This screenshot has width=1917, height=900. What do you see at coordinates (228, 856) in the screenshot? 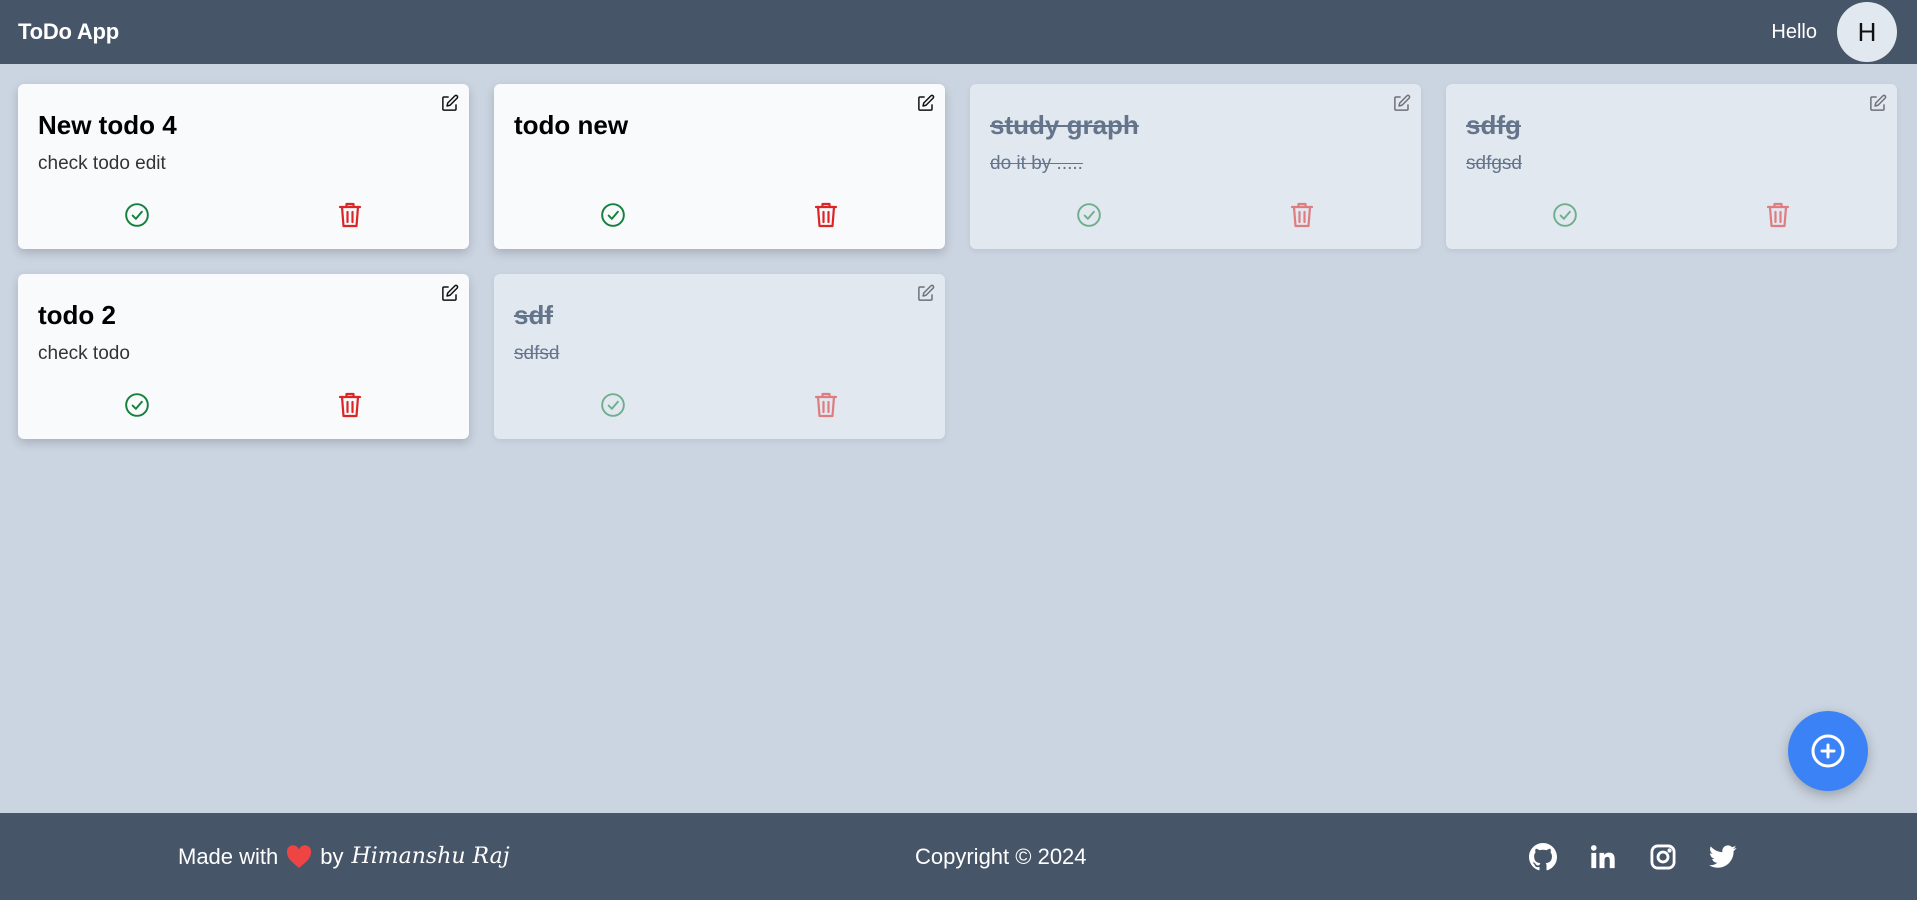
I see `made-with-label: Made with` at bounding box center [228, 856].